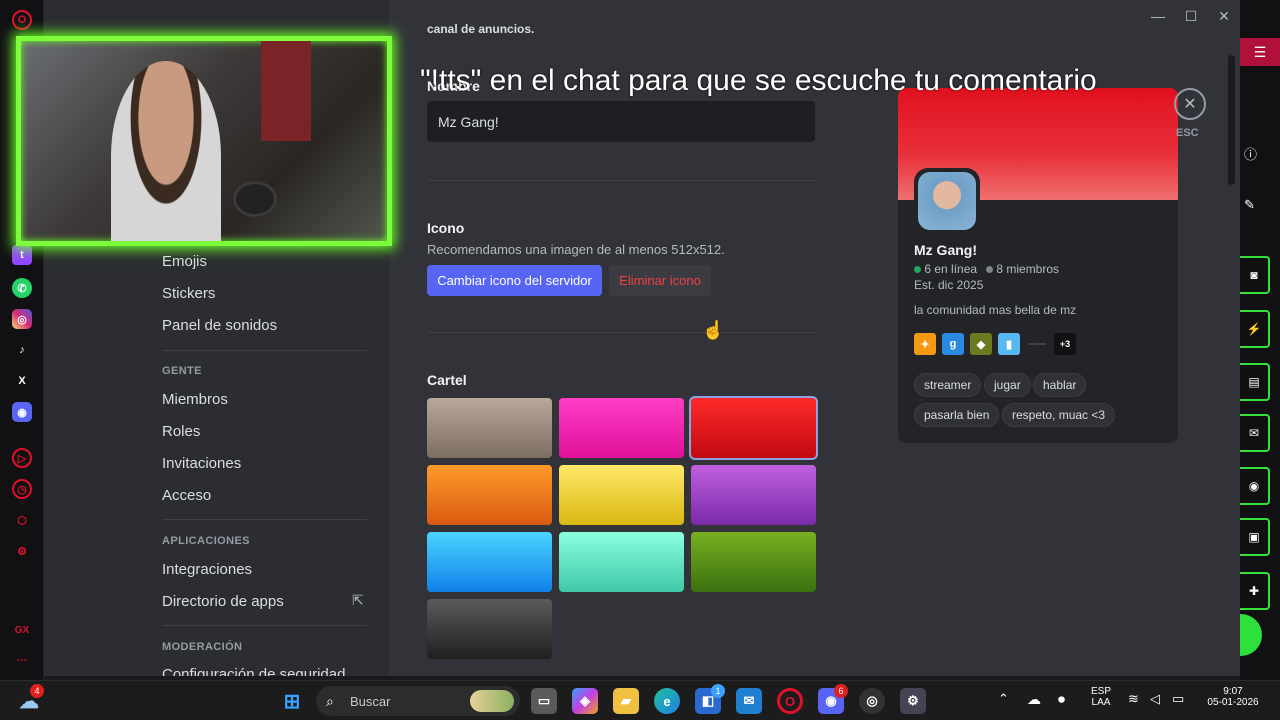 This screenshot has width=1280, height=720. What do you see at coordinates (418, 701) in the screenshot?
I see `taskbar-search-input: ⌕ Buscar` at bounding box center [418, 701].